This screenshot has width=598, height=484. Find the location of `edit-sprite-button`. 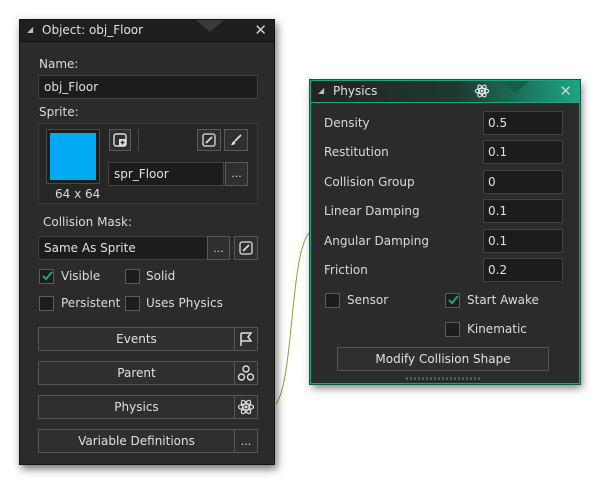

edit-sprite-button is located at coordinates (209, 140).